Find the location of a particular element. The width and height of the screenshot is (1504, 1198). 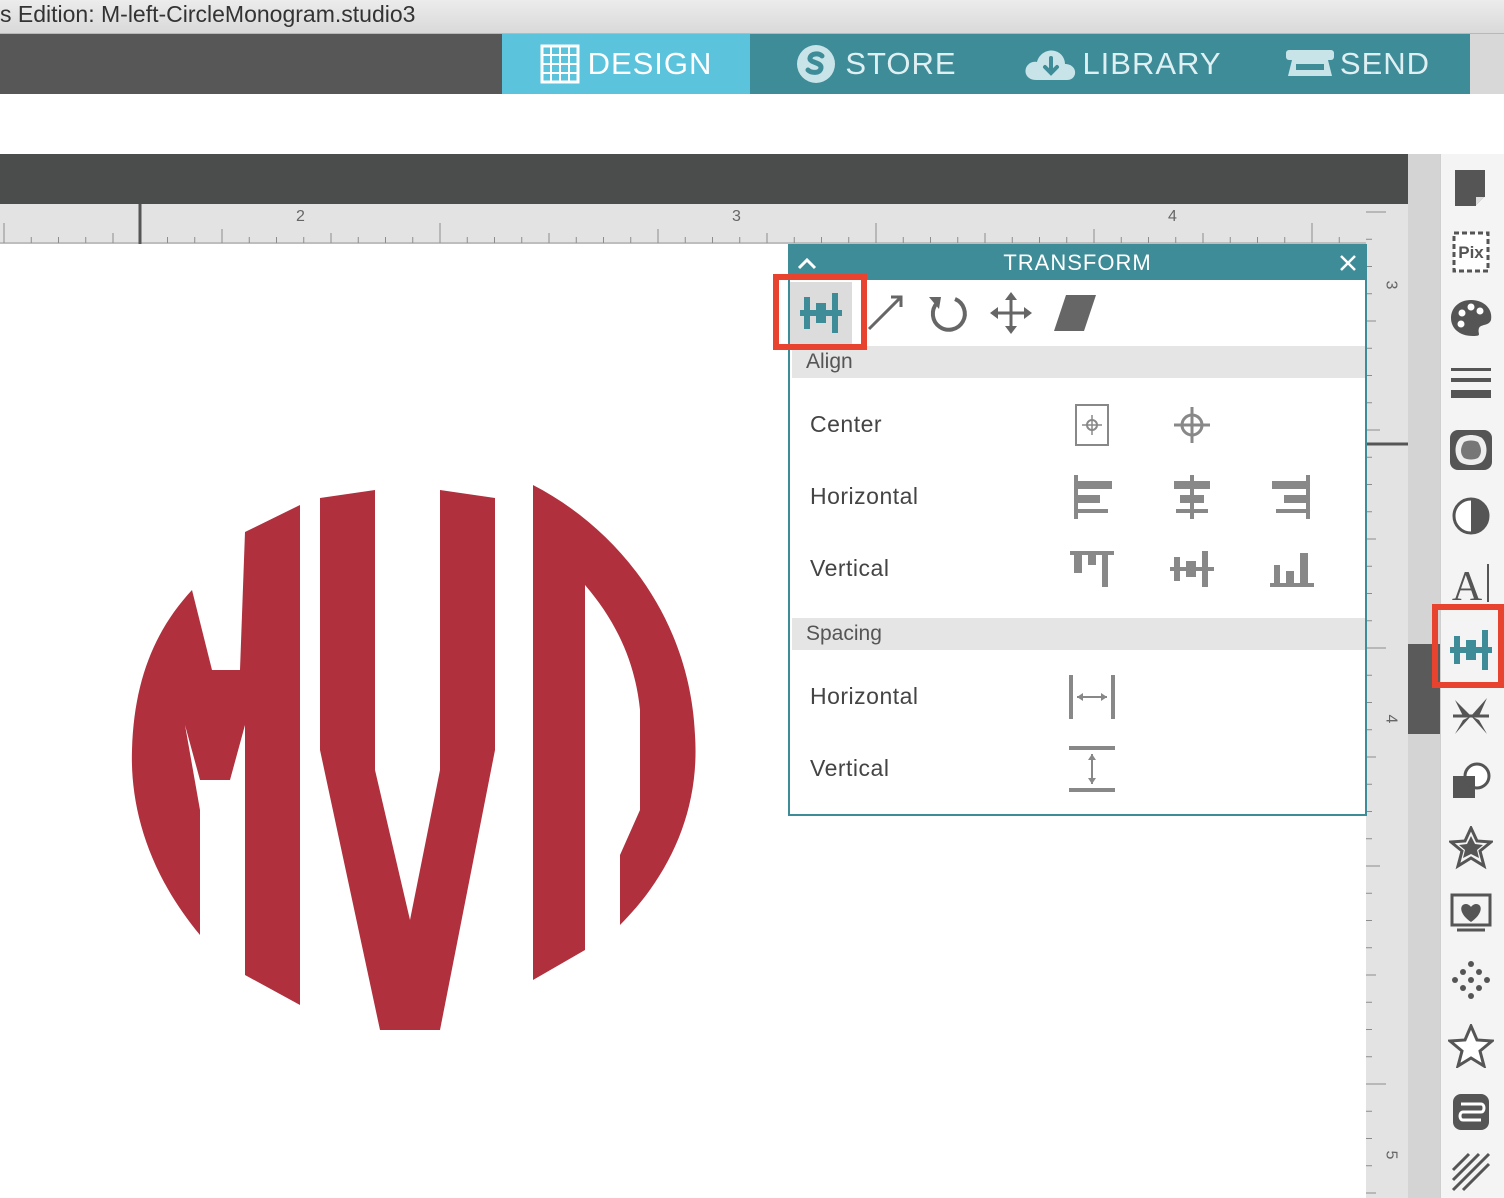

svg-text: A is located at coordinates (1467, 584).